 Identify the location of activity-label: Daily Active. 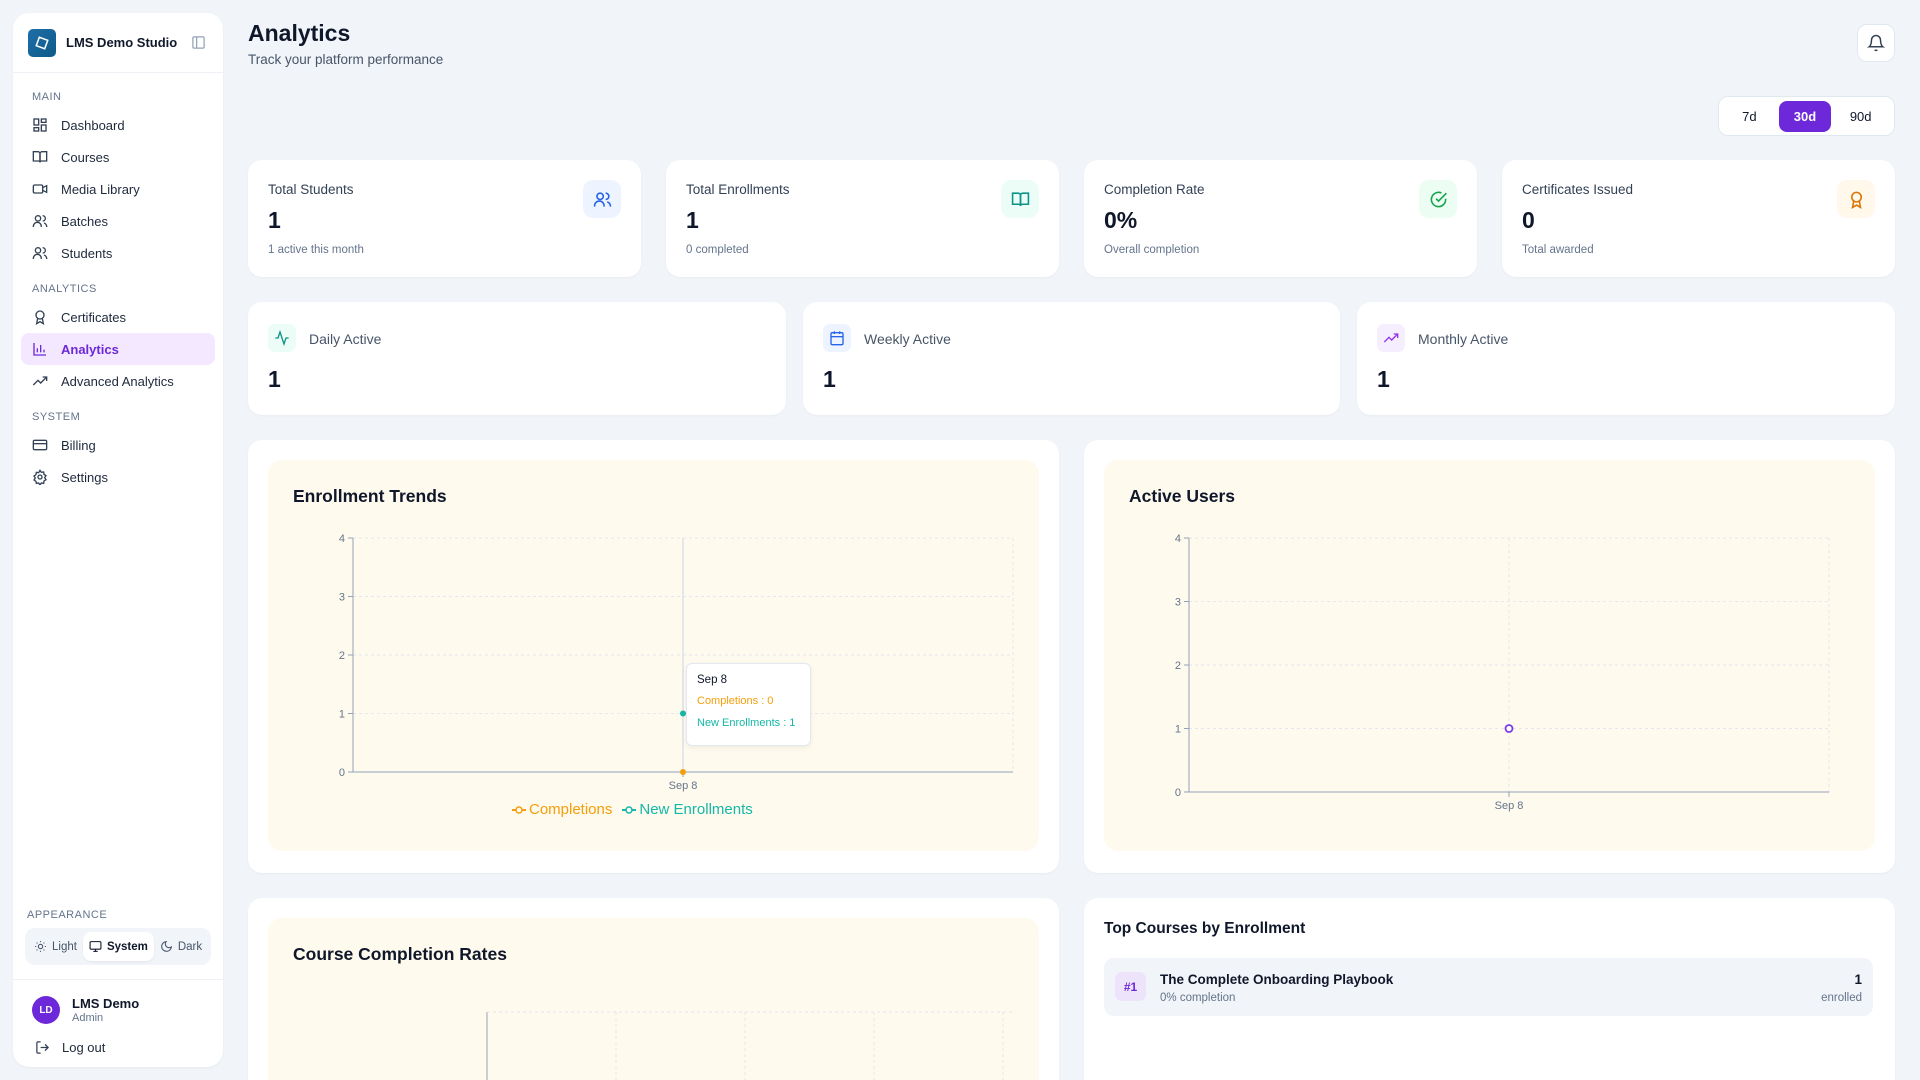
(345, 339).